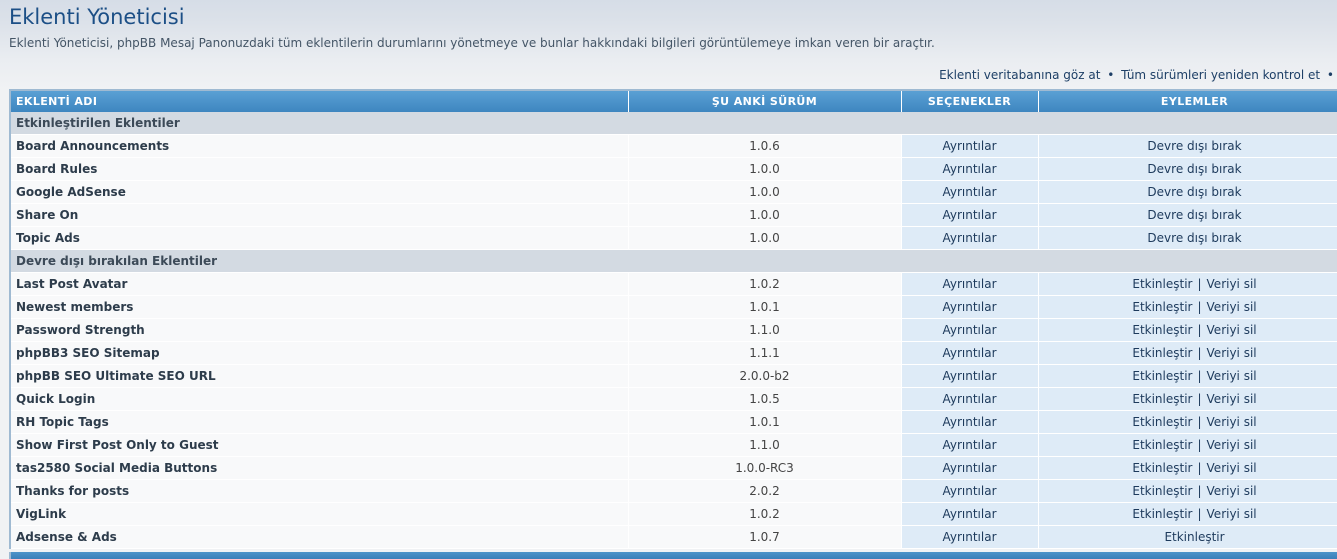  What do you see at coordinates (320, 353) in the screenshot?
I see `extension-name: phpBB3 SEO Sitemap` at bounding box center [320, 353].